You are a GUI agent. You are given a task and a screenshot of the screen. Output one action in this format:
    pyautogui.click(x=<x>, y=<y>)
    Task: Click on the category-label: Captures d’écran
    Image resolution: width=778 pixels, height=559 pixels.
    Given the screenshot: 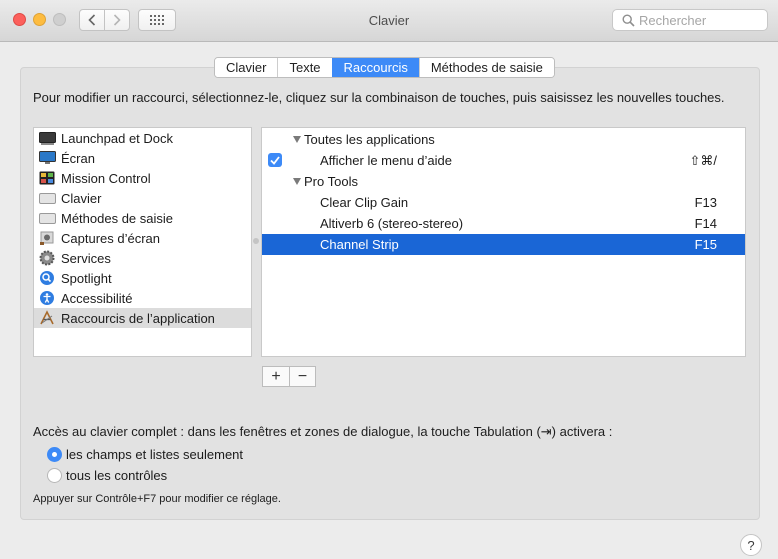 What is the action you would take?
    pyautogui.click(x=110, y=238)
    